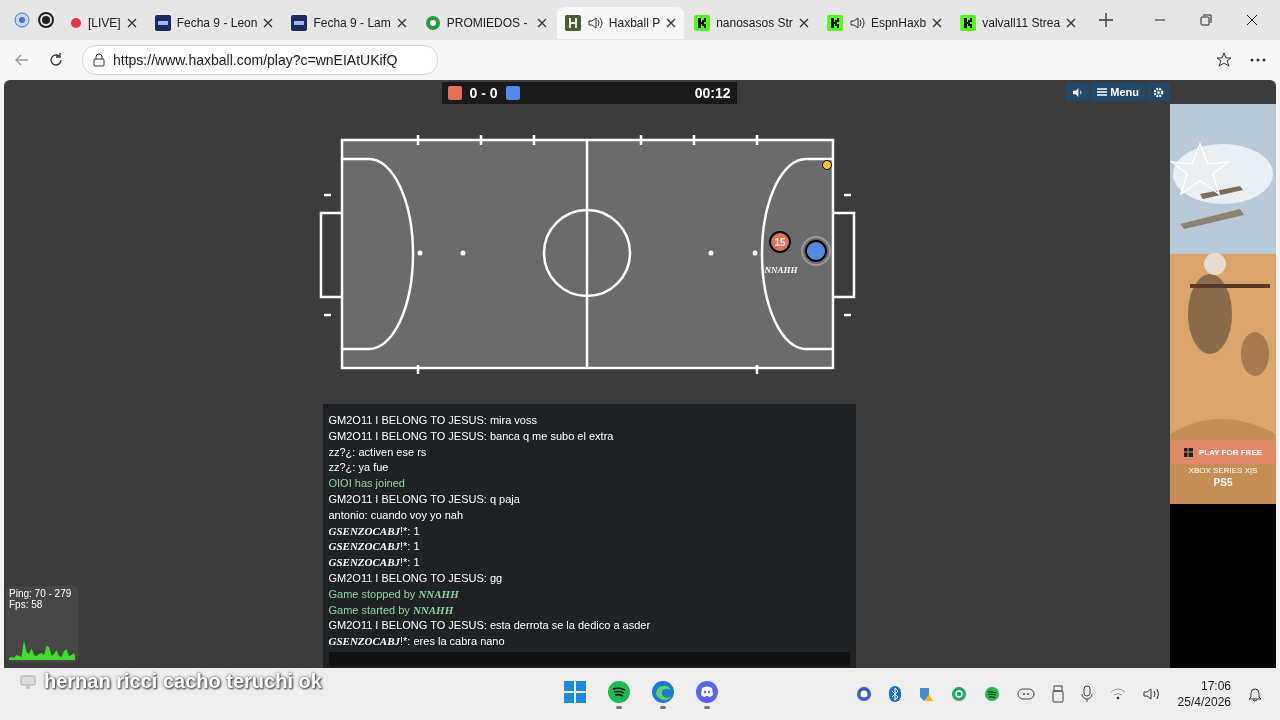 The image size is (1280, 720). Describe the element at coordinates (1188, 452) in the screenshot. I see `windows-logo-icon` at that location.